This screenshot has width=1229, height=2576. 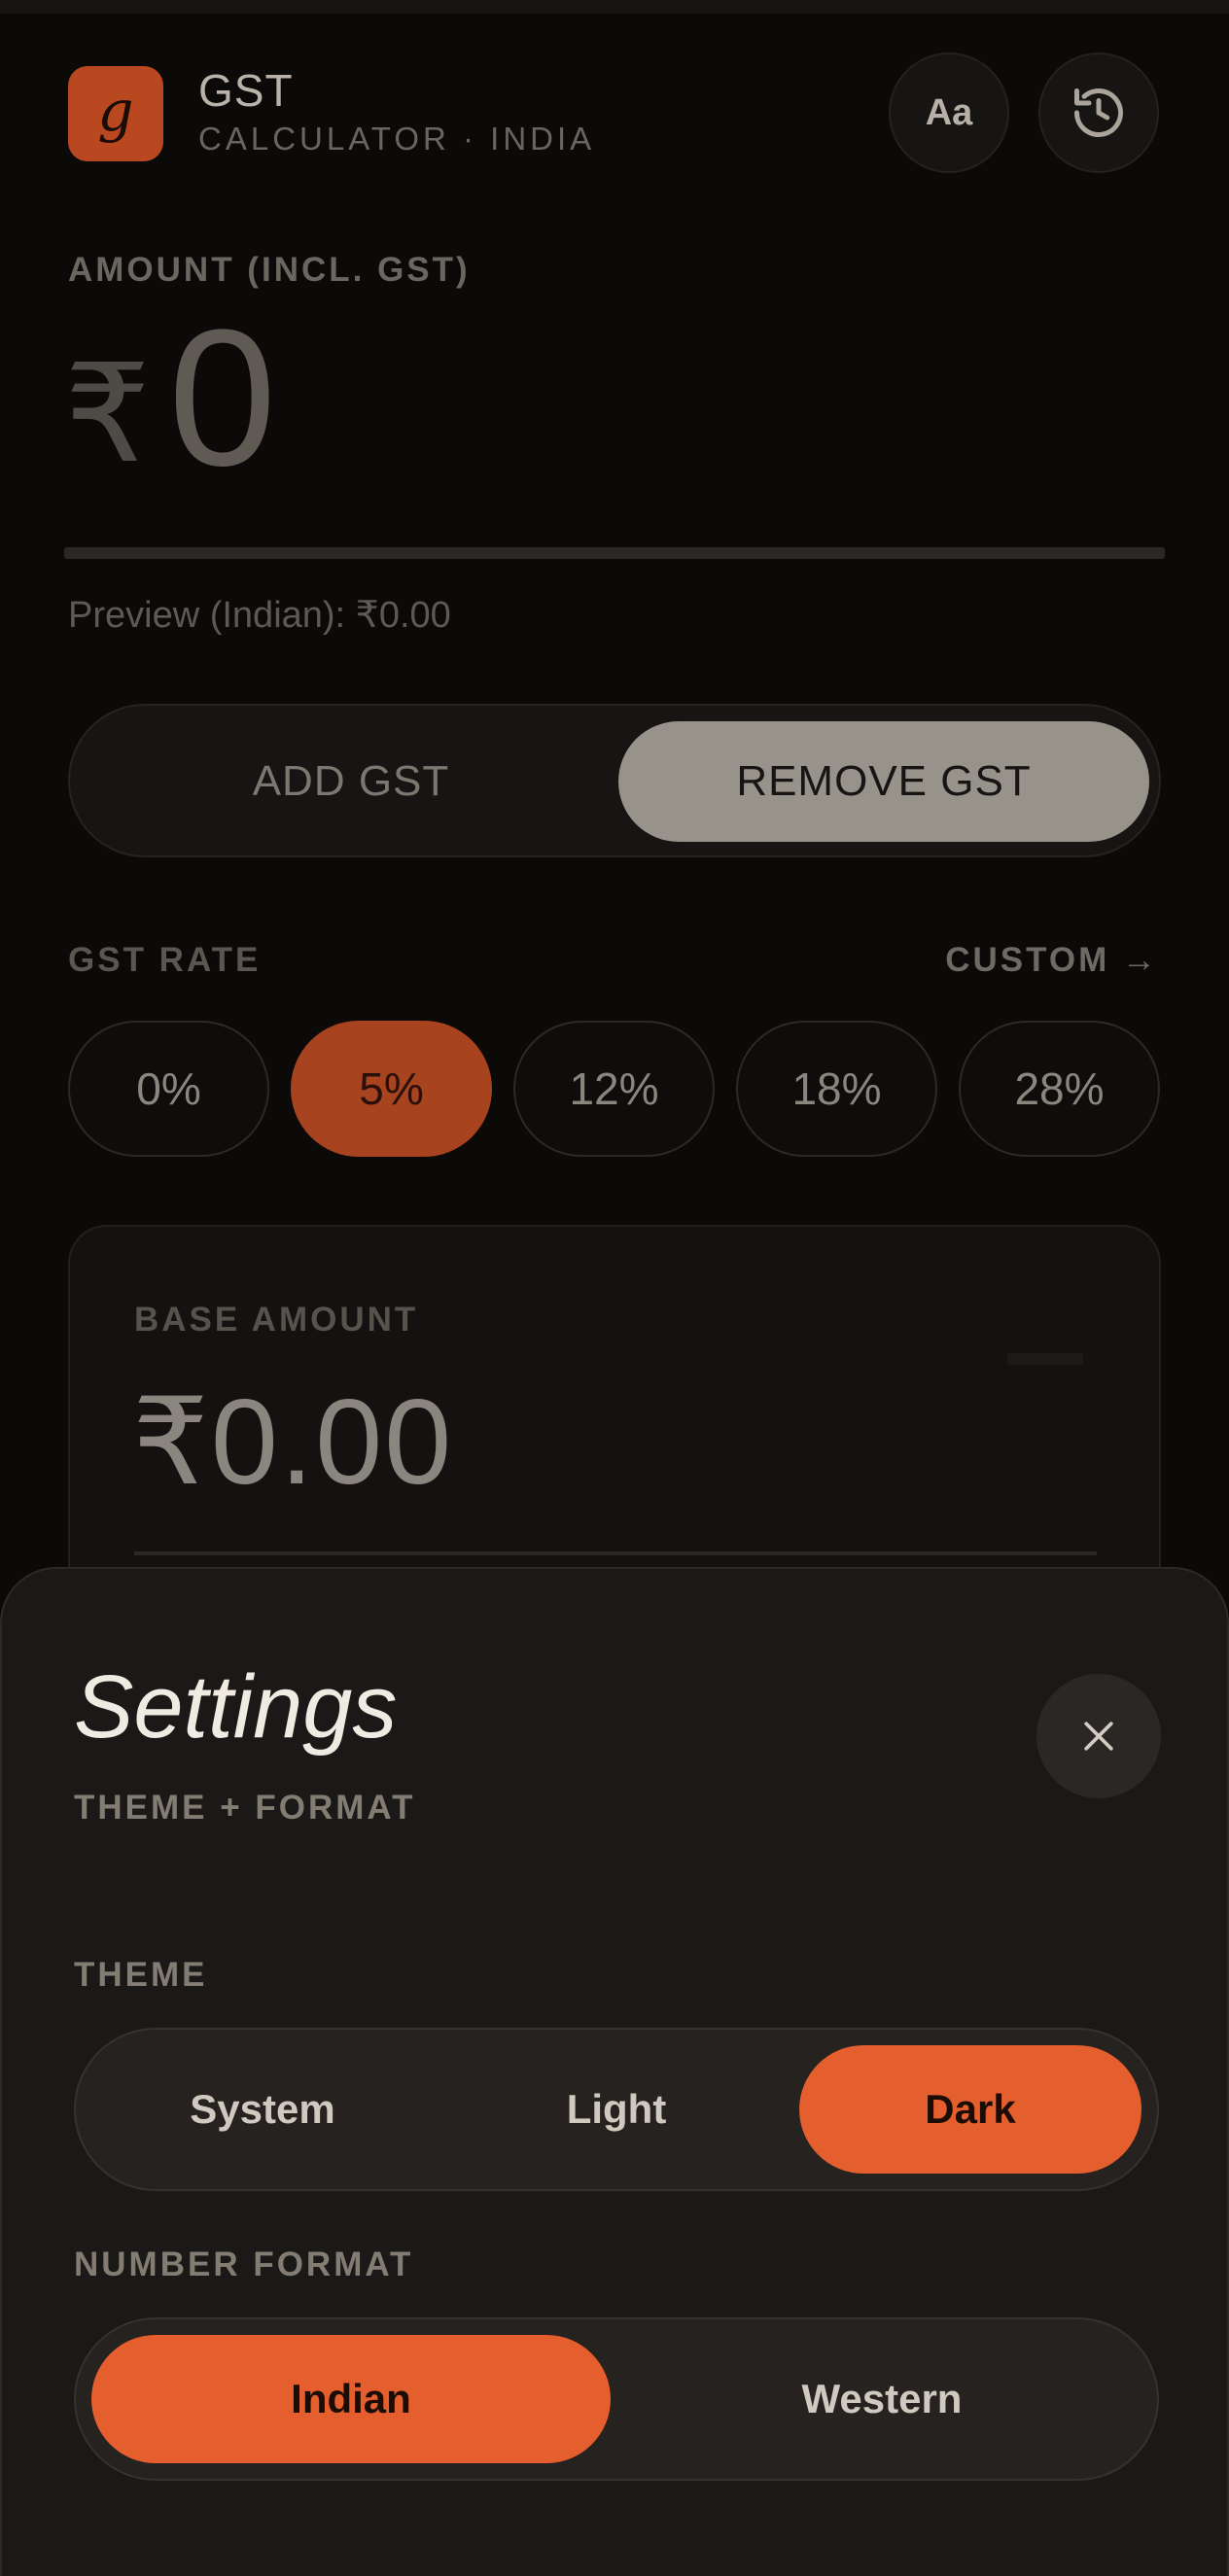 I want to click on theme-option-system: System, so click(x=262, y=2109).